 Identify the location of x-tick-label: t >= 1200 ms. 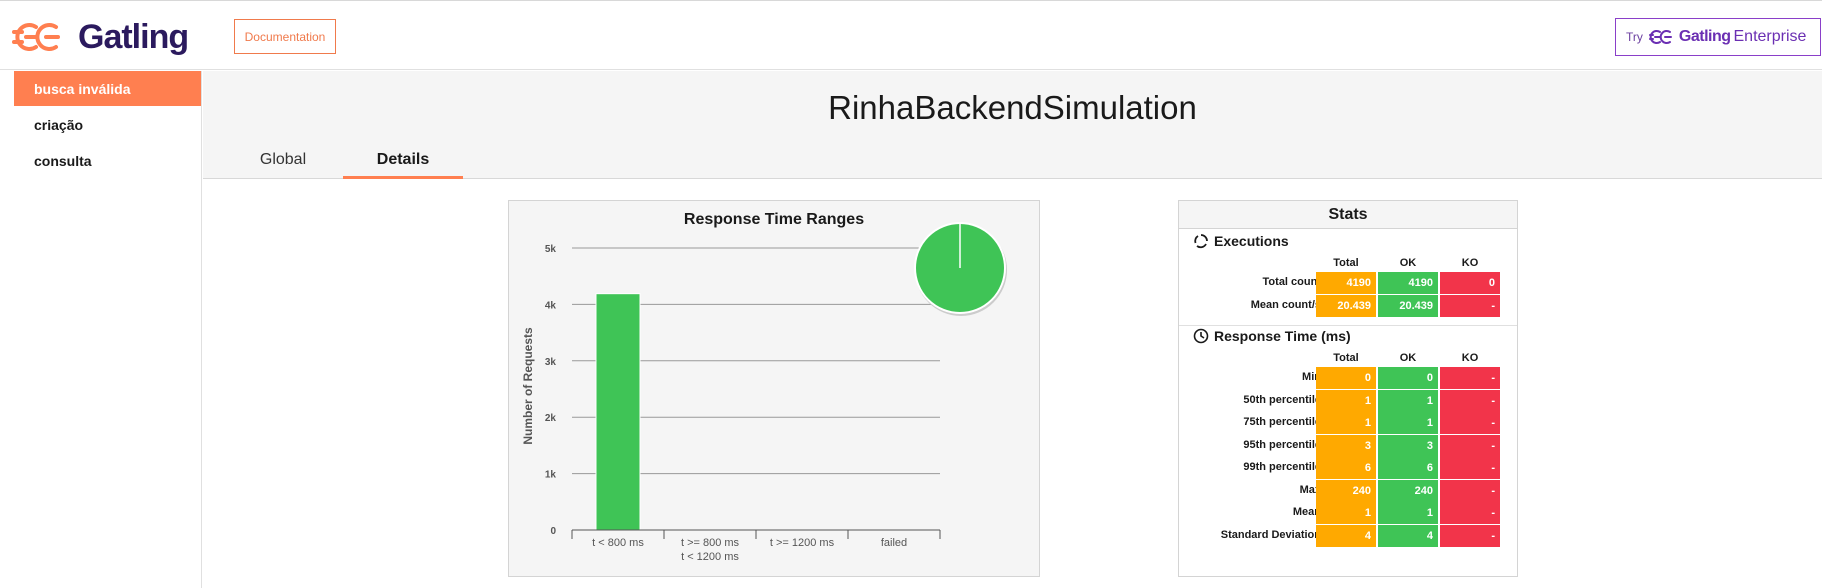
(802, 543).